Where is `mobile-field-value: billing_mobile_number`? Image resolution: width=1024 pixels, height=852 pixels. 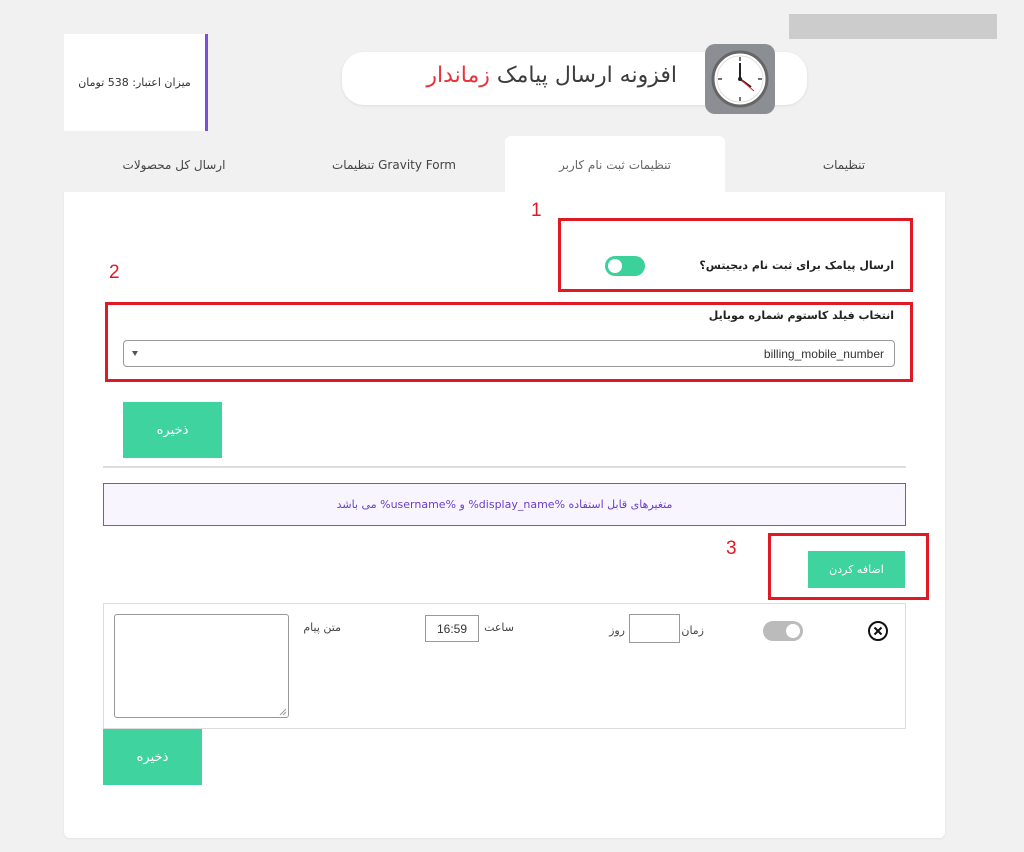
mobile-field-value: billing_mobile_number is located at coordinates (823, 353).